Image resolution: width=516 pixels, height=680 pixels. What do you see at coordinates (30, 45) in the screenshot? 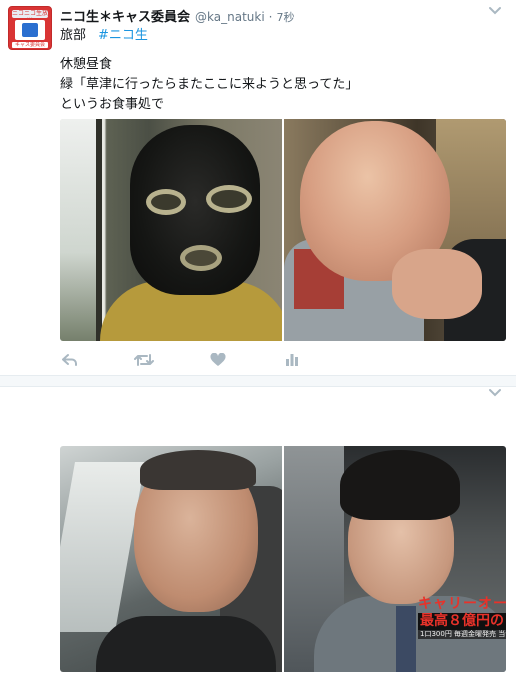
I see `avatar-bottom-text: キャス委員会` at bounding box center [30, 45].